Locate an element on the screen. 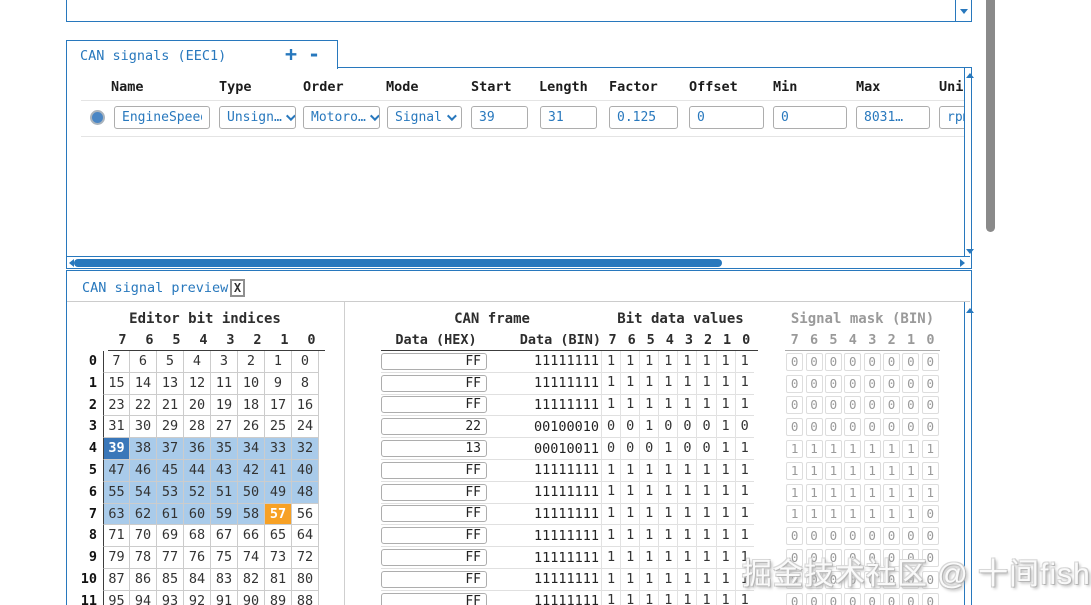 Image resolution: width=1091 pixels, height=605 pixels. editor-bit-cell: 77 is located at coordinates (170, 558).